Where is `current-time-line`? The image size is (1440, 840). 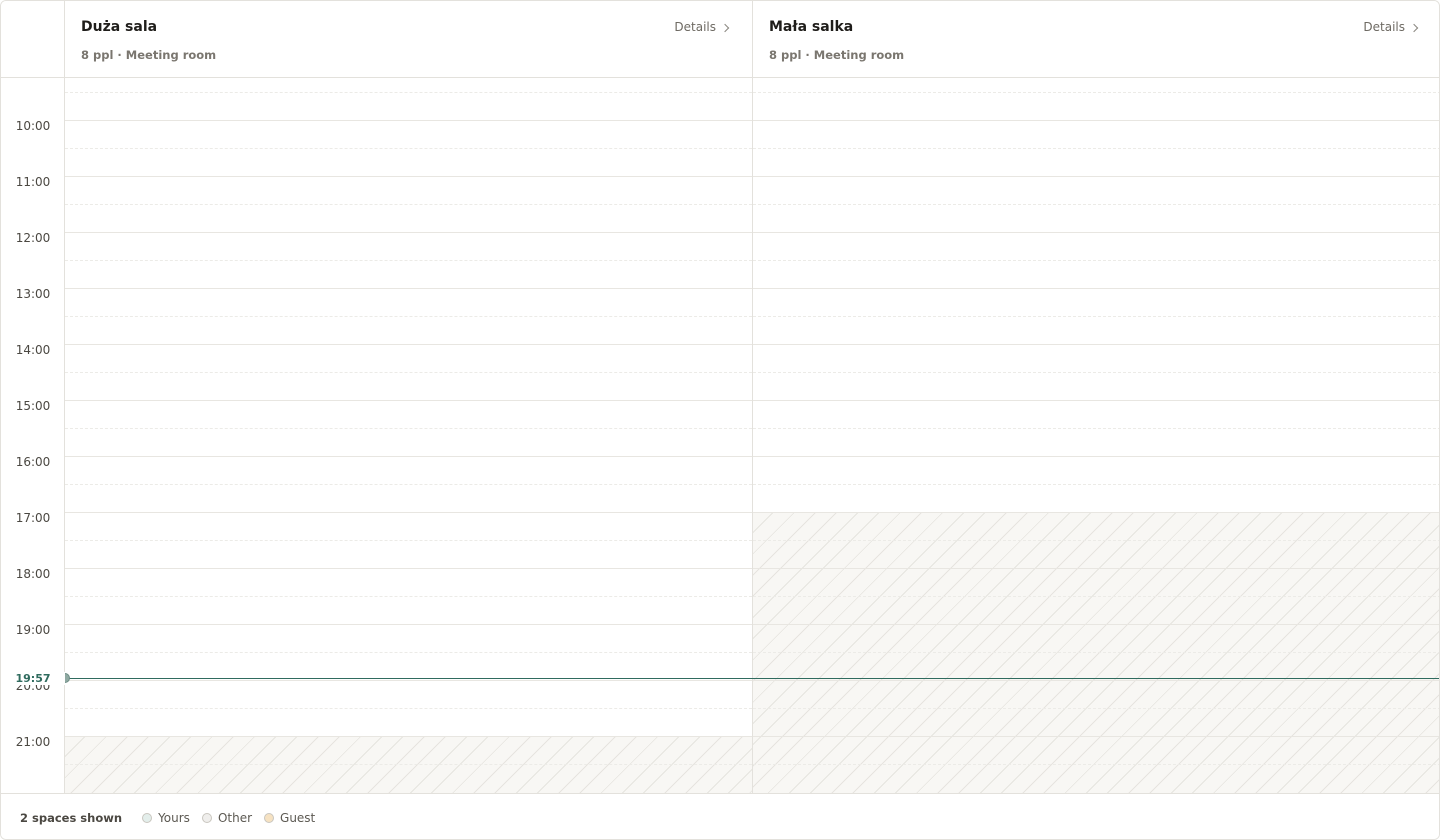
current-time-line is located at coordinates (752, 678).